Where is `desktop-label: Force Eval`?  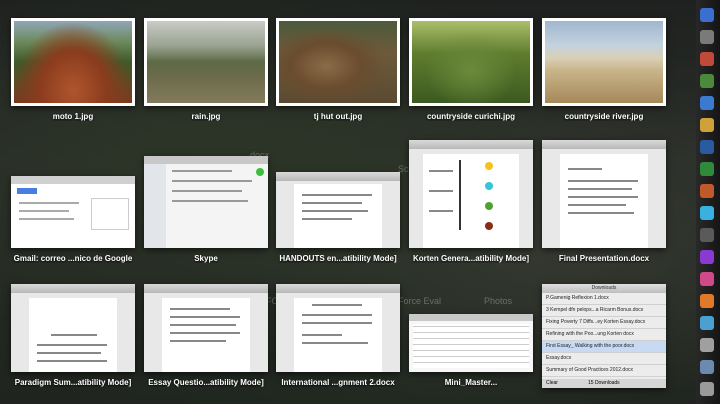
desktop-label: Force Eval is located at coordinates (420, 301).